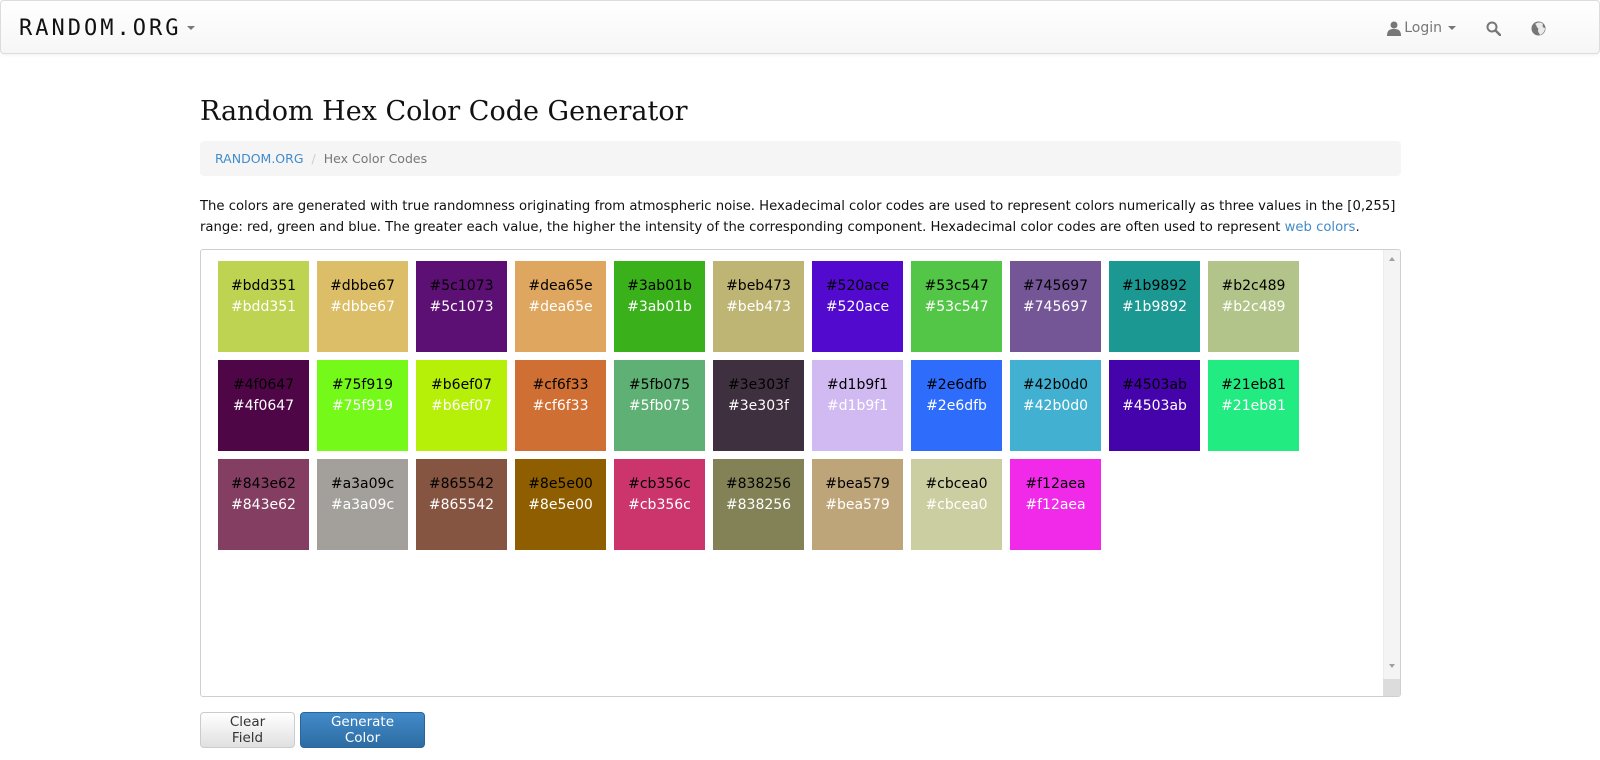 This screenshot has height=760, width=1600. What do you see at coordinates (659, 286) in the screenshot?
I see `swatch-code-dark: #3ab01b` at bounding box center [659, 286].